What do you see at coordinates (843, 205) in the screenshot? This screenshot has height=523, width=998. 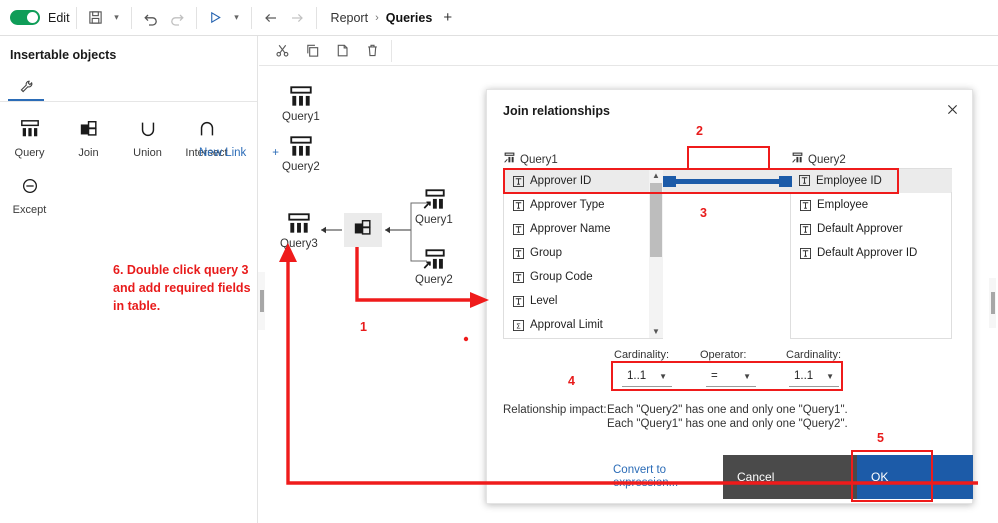 I see `field-label: Employee` at bounding box center [843, 205].